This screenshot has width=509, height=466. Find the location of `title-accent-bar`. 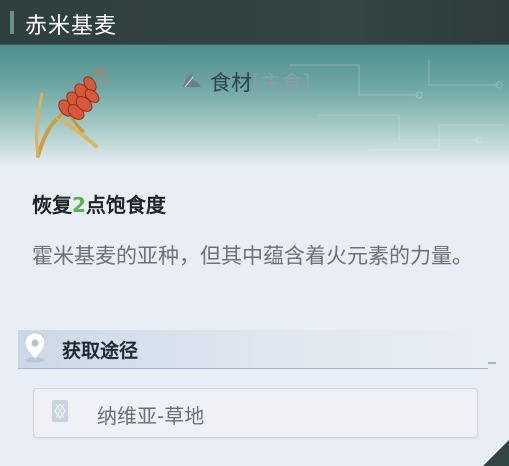

title-accent-bar is located at coordinates (12, 22).